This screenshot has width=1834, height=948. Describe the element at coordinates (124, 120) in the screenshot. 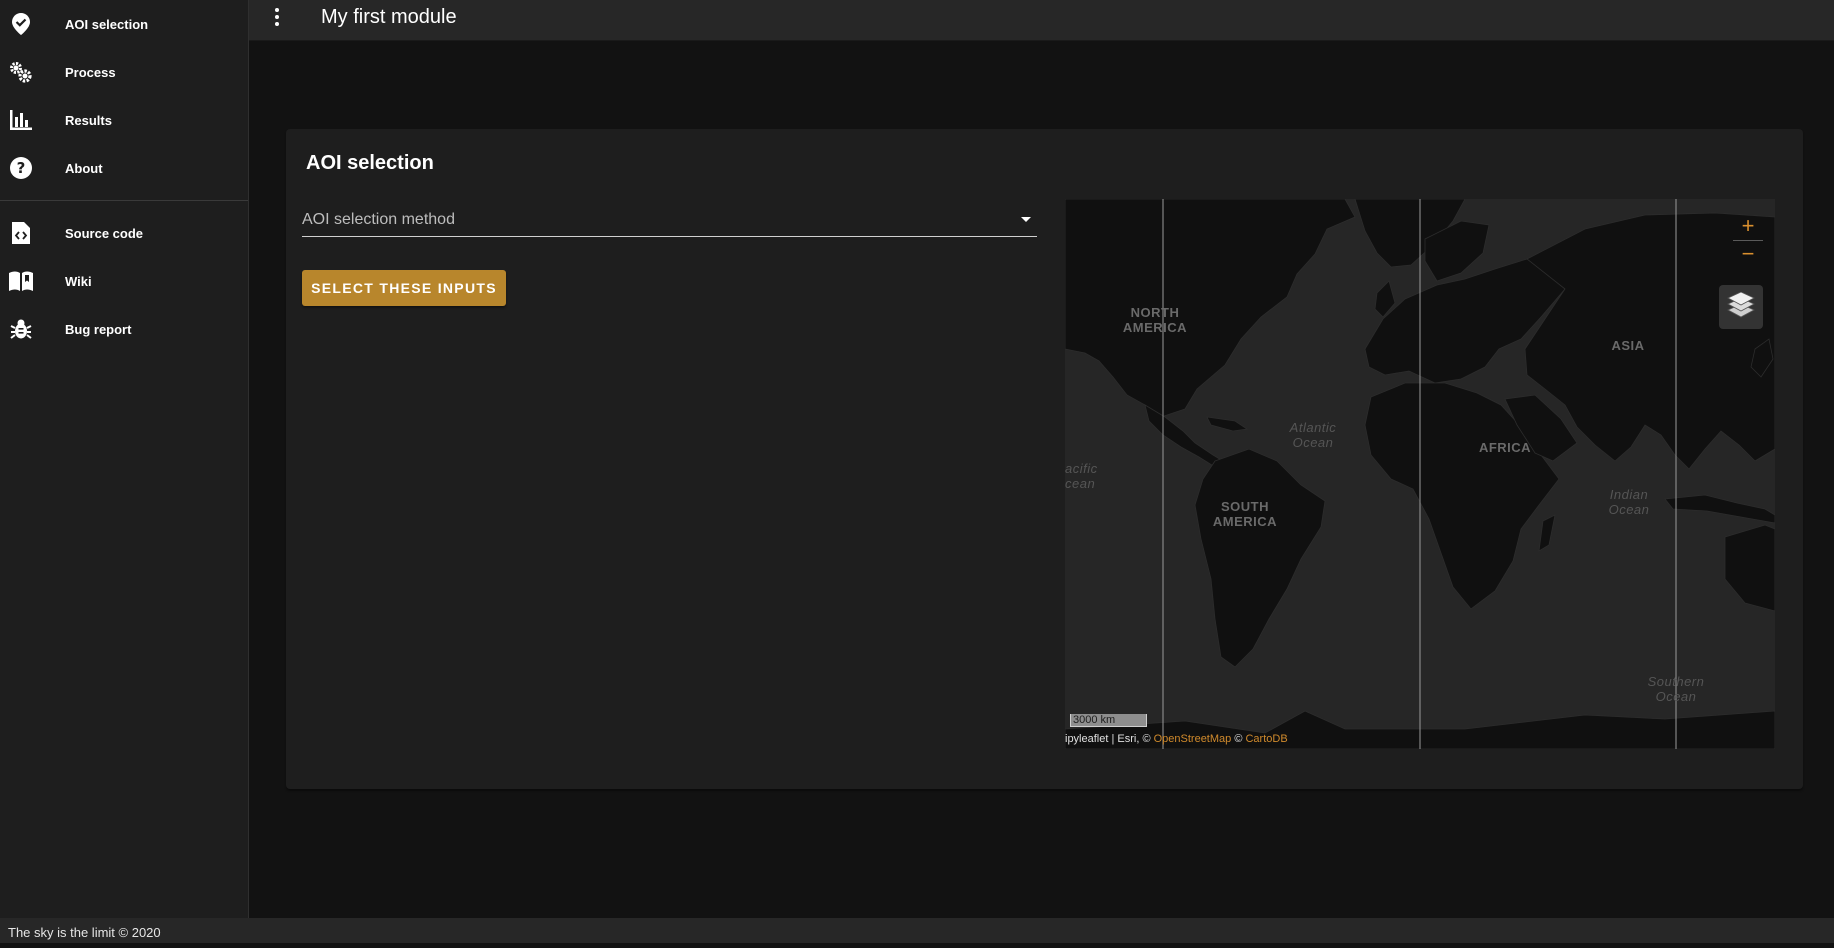

I see `nav-item-results: Results` at that location.